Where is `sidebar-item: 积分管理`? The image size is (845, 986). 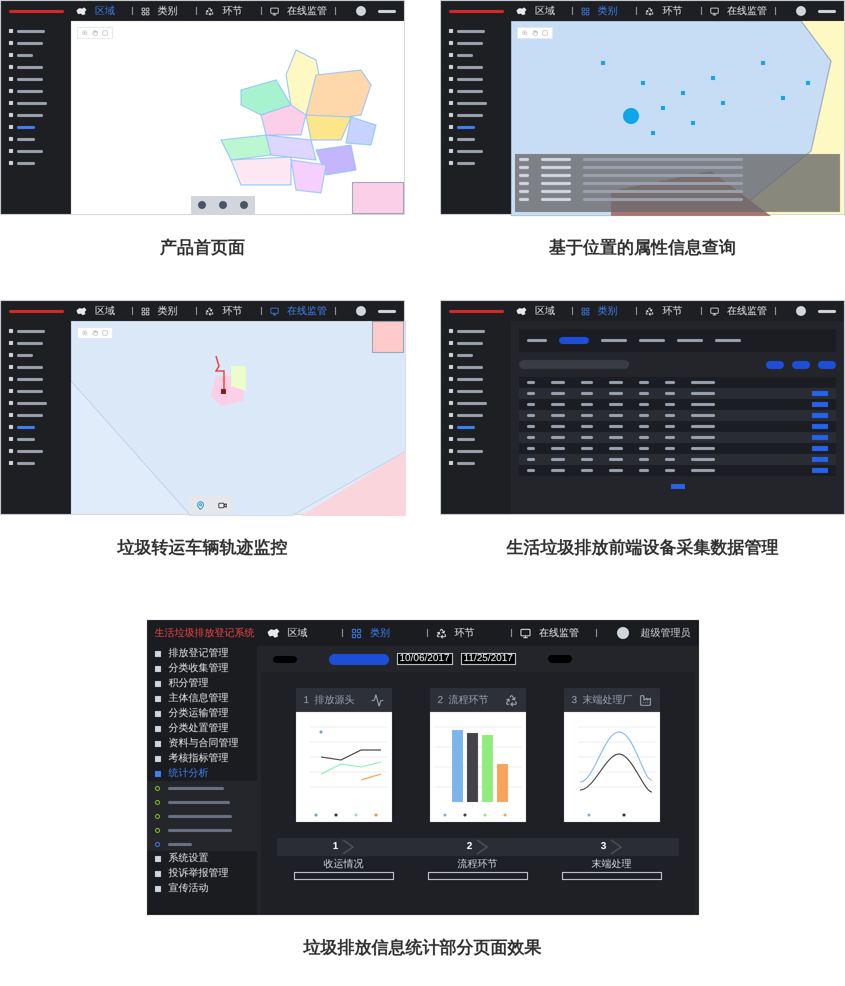
sidebar-item: 积分管理 is located at coordinates (188, 683).